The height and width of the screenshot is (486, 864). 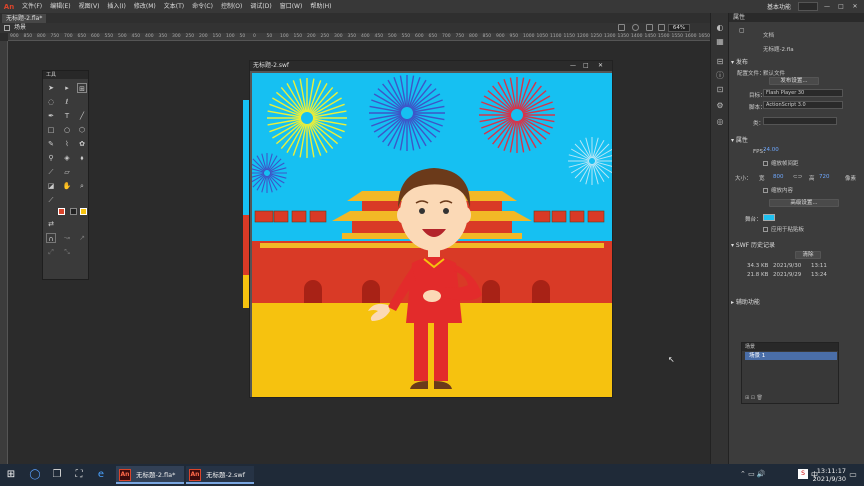 I want to click on menu-debug: 调试(D), so click(x=260, y=6).